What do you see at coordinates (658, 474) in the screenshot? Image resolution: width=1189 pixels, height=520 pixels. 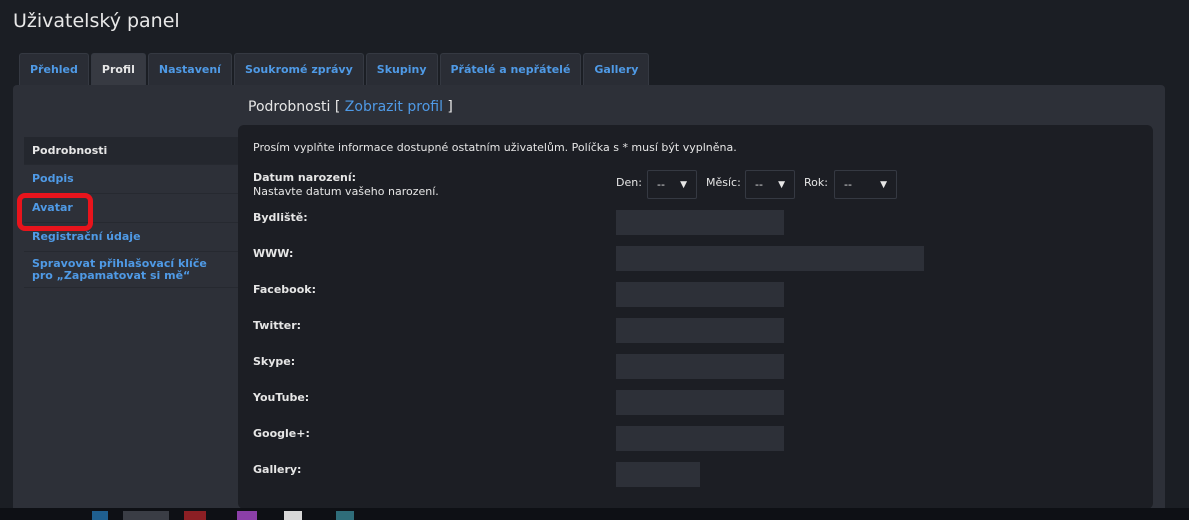 I see `gallery-input` at bounding box center [658, 474].